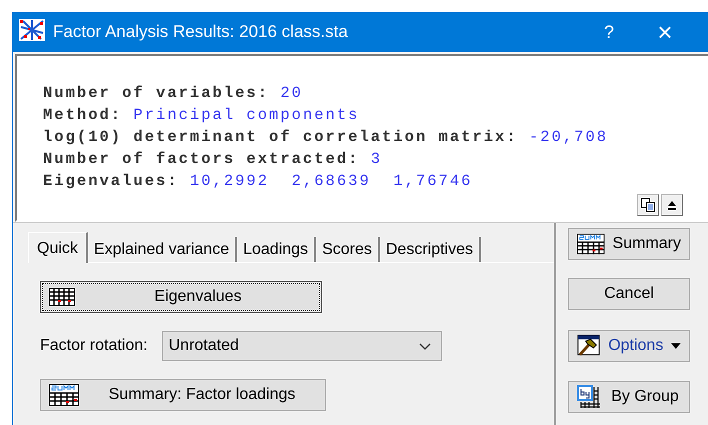 This screenshot has height=425, width=708. I want to click on close-button: ×, so click(665, 32).